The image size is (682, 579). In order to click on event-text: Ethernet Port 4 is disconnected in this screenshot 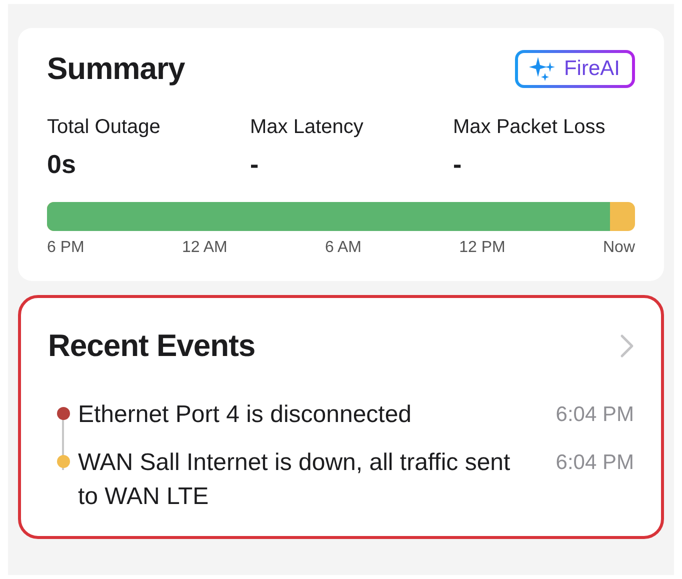, I will do `click(245, 415)`.